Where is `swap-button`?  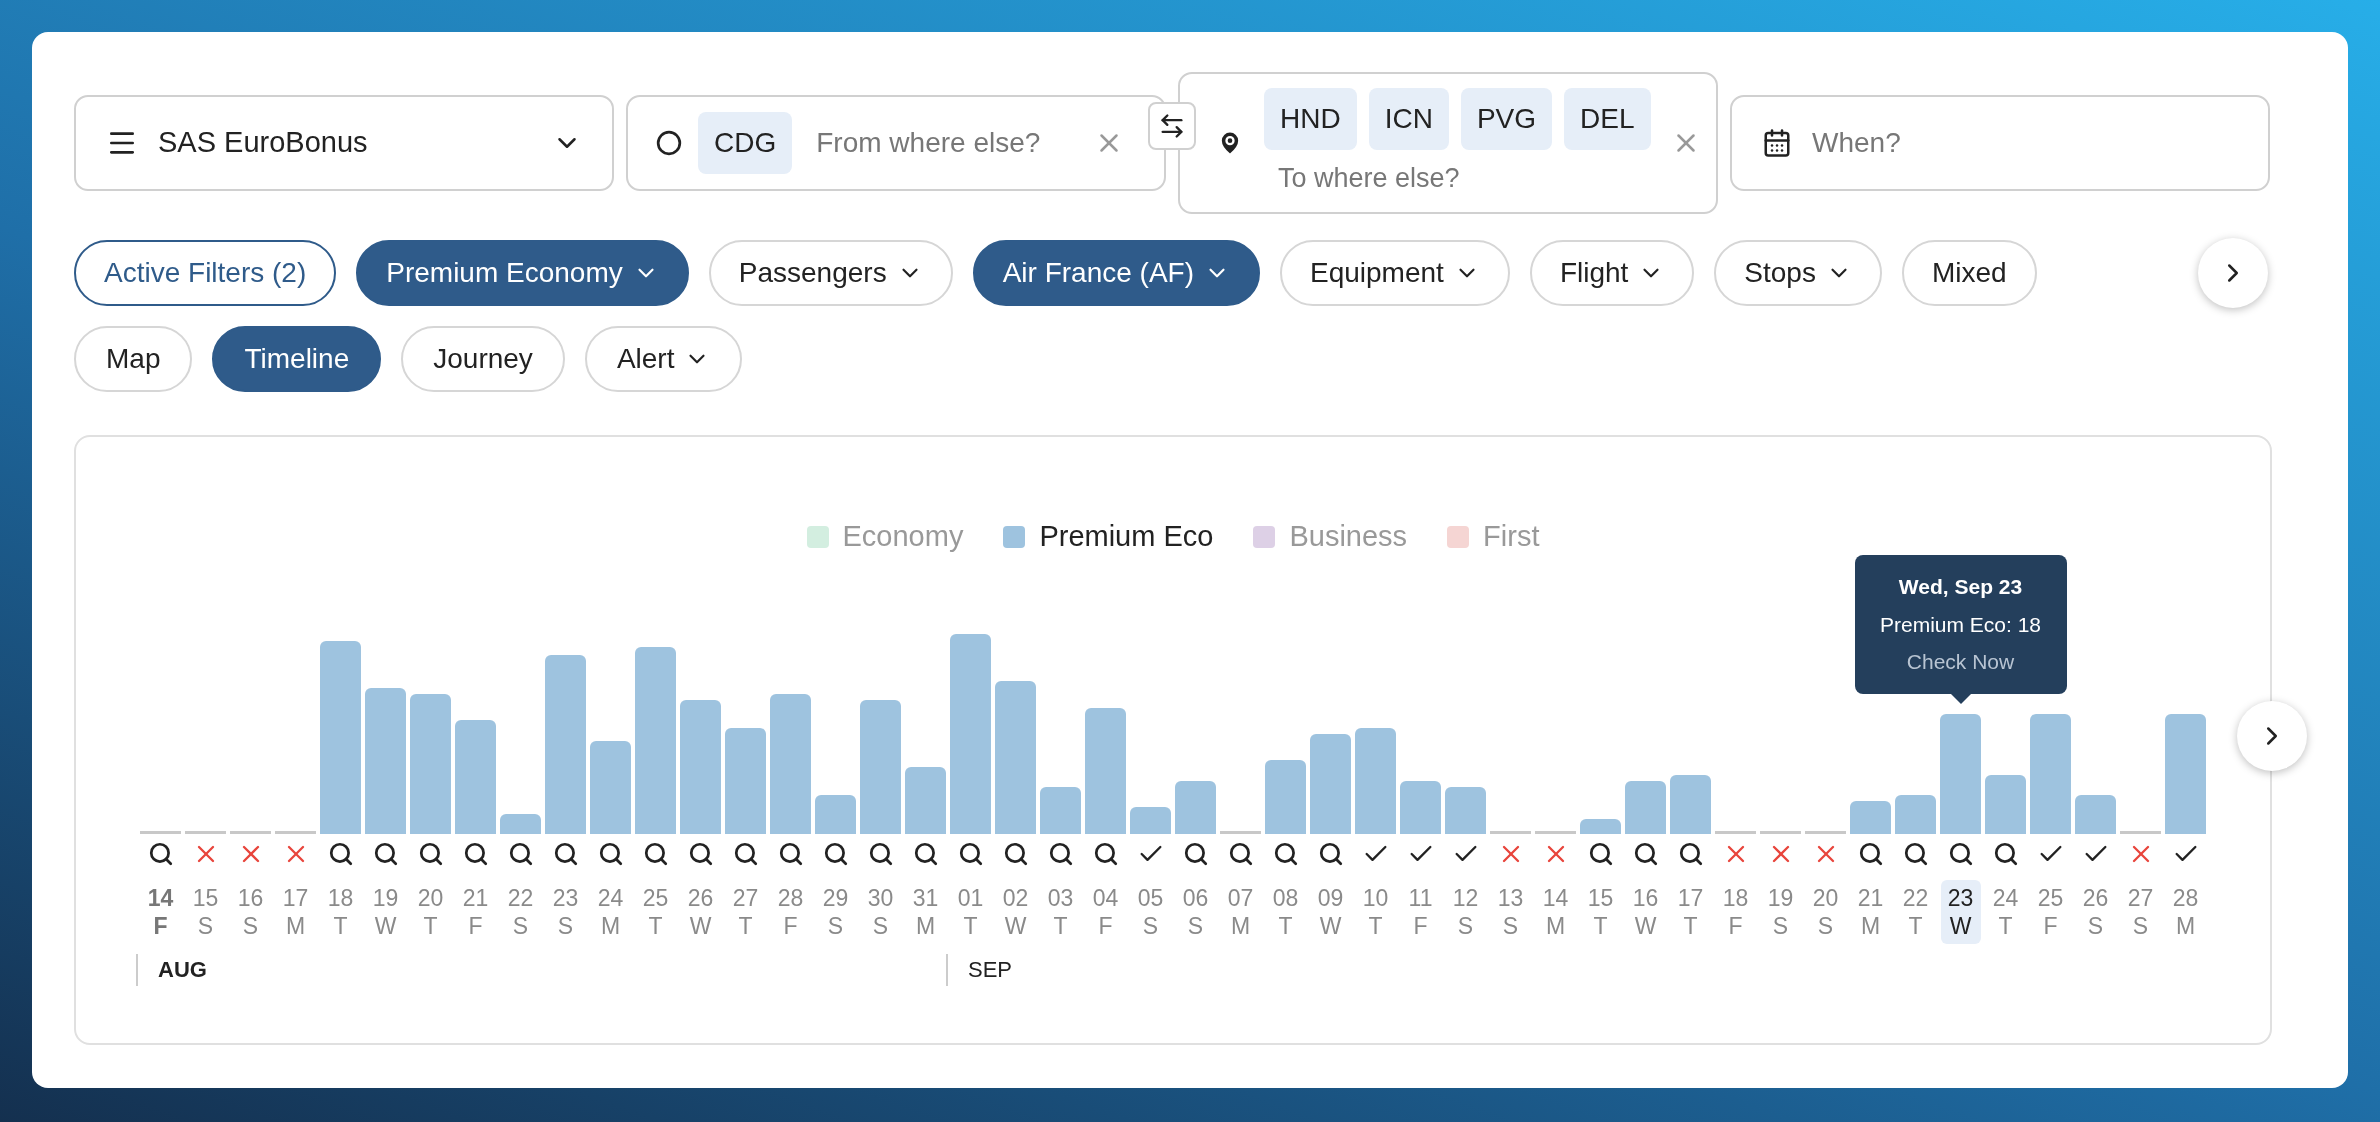
swap-button is located at coordinates (1172, 126).